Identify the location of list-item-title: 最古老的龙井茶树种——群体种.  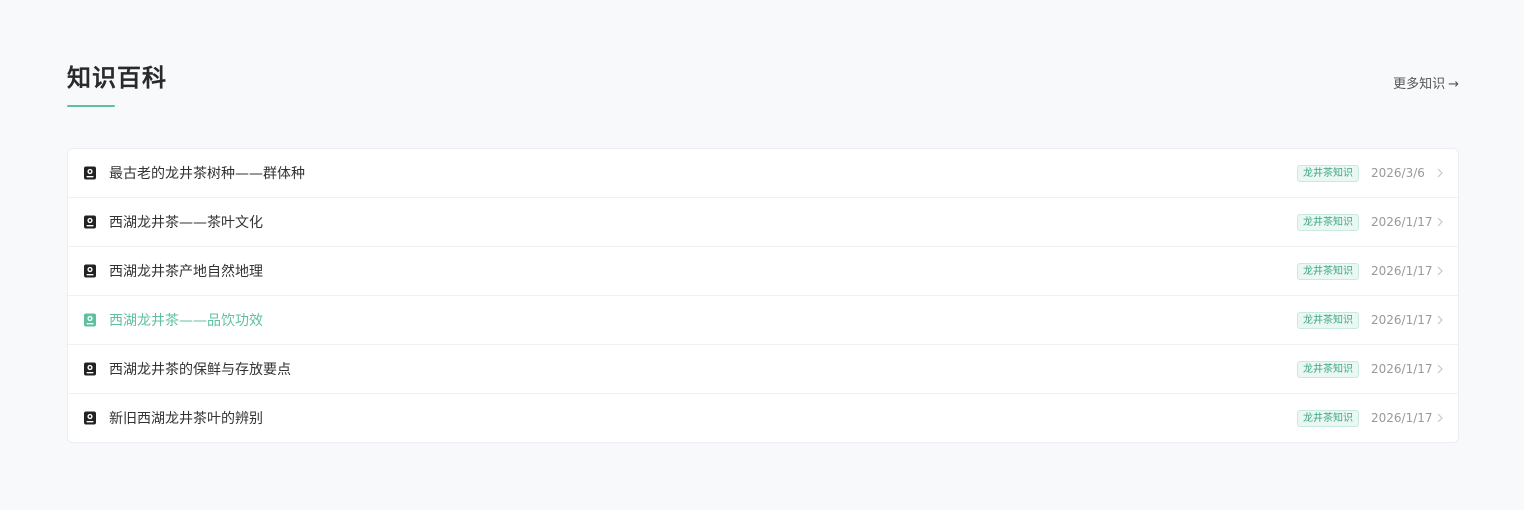
(207, 174).